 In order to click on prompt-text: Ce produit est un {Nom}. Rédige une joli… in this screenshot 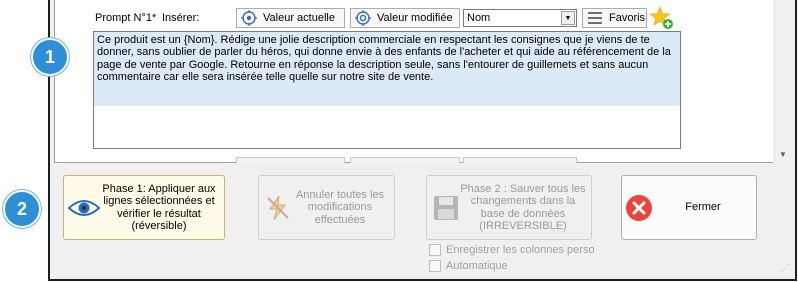, I will do `click(384, 59)`.